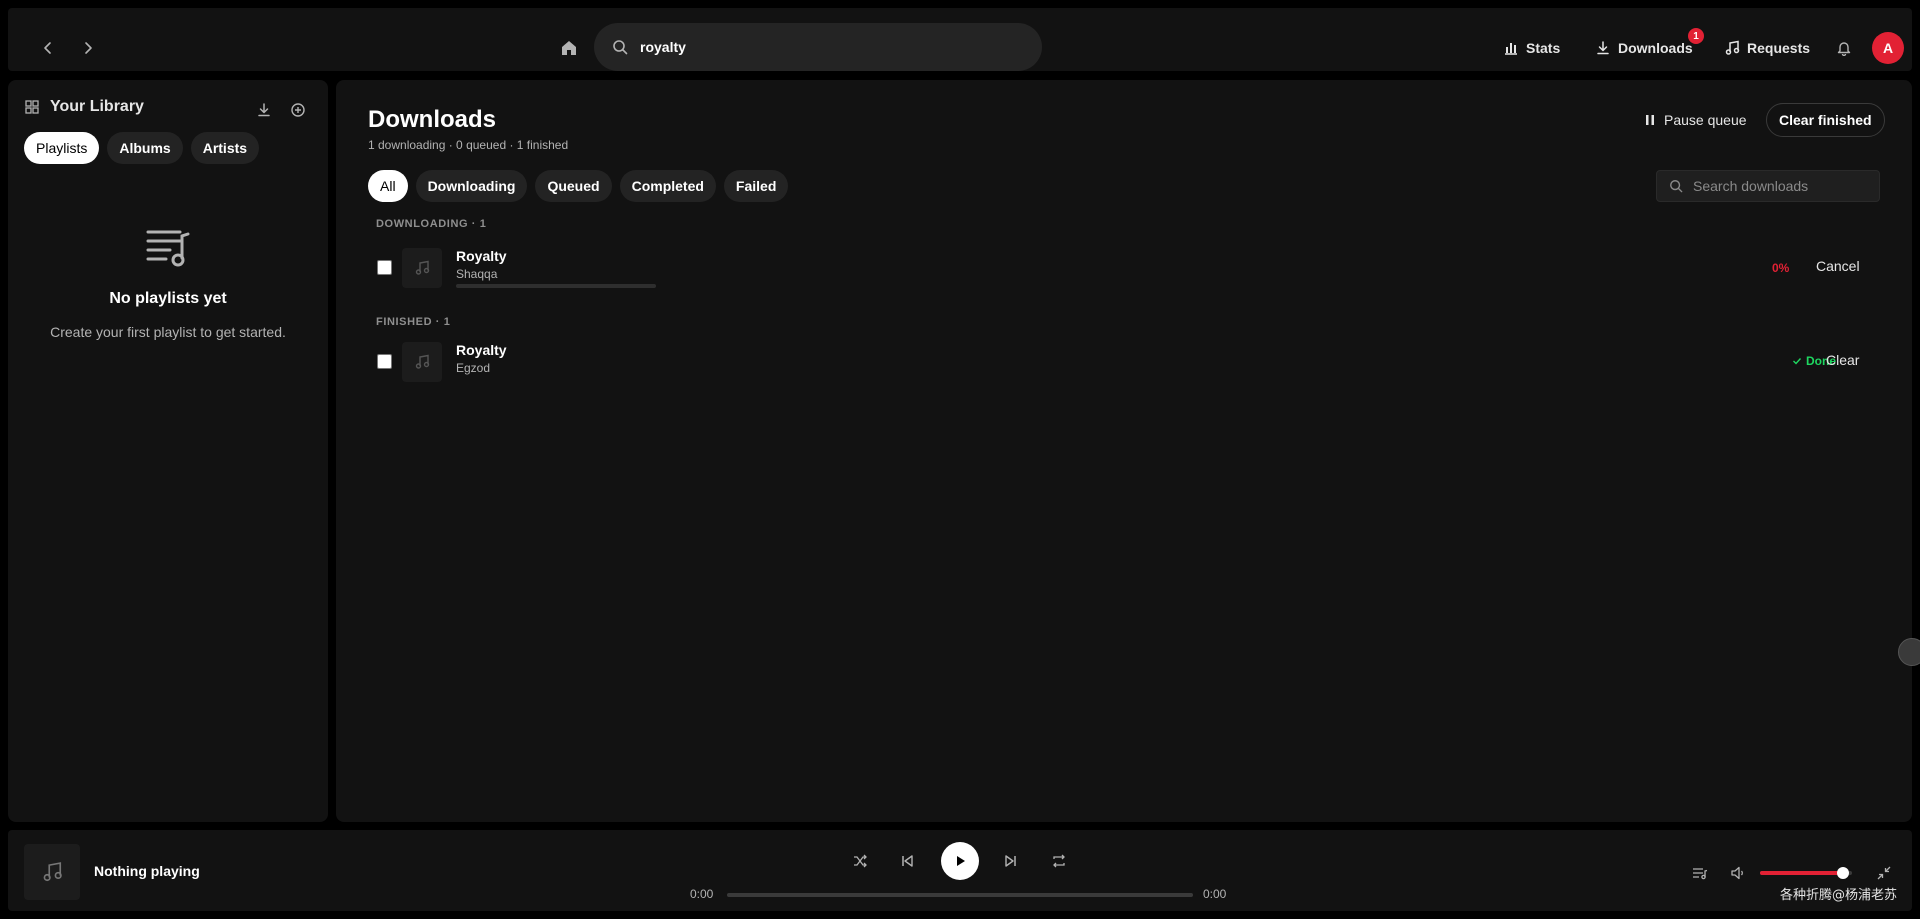 The image size is (1920, 919). I want to click on next-icon, so click(1010, 861).